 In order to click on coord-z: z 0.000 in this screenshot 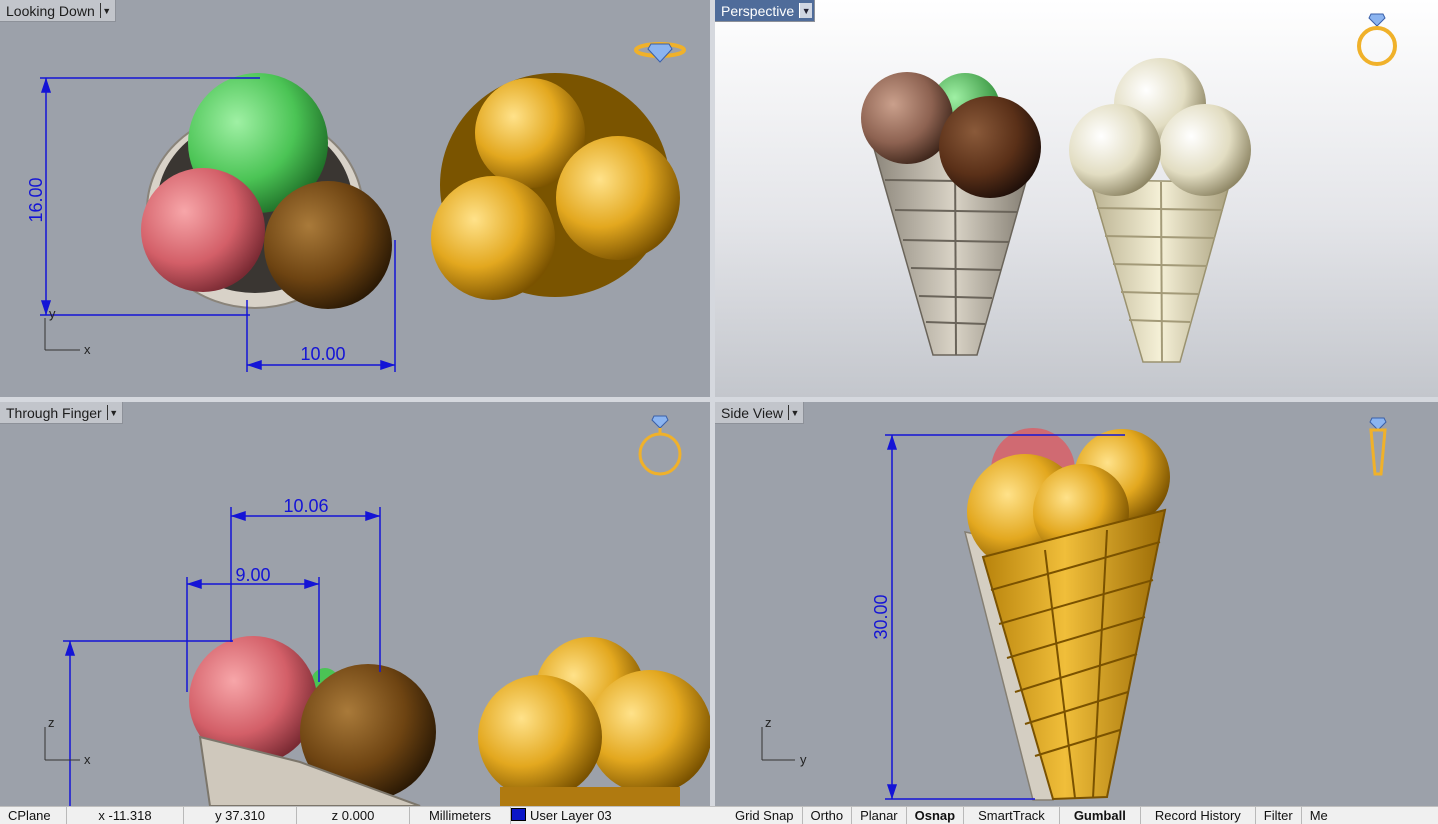, I will do `click(353, 815)`.